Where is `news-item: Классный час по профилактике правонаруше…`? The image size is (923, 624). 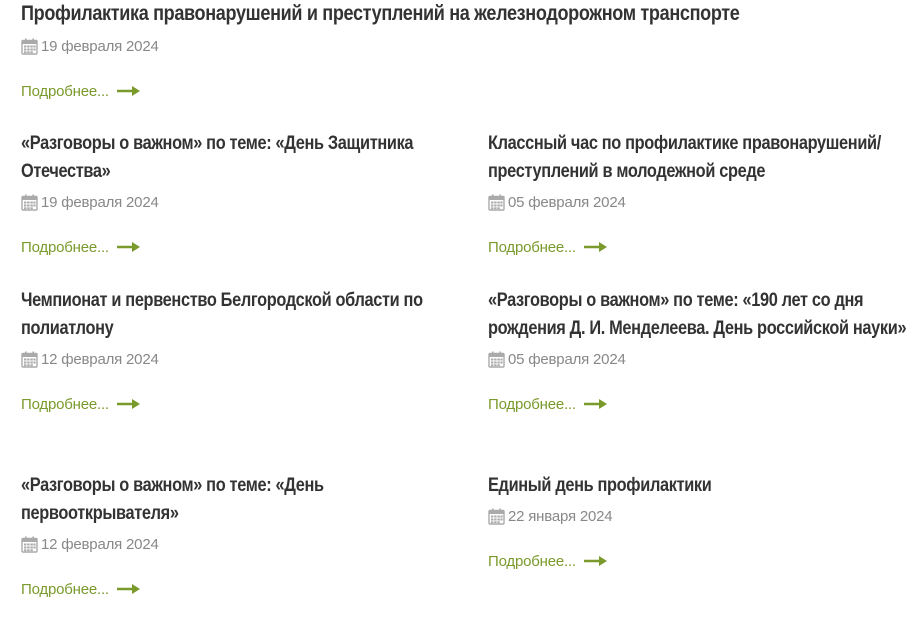 news-item: Классный час по профилактике правонаруше… is located at coordinates (704, 193).